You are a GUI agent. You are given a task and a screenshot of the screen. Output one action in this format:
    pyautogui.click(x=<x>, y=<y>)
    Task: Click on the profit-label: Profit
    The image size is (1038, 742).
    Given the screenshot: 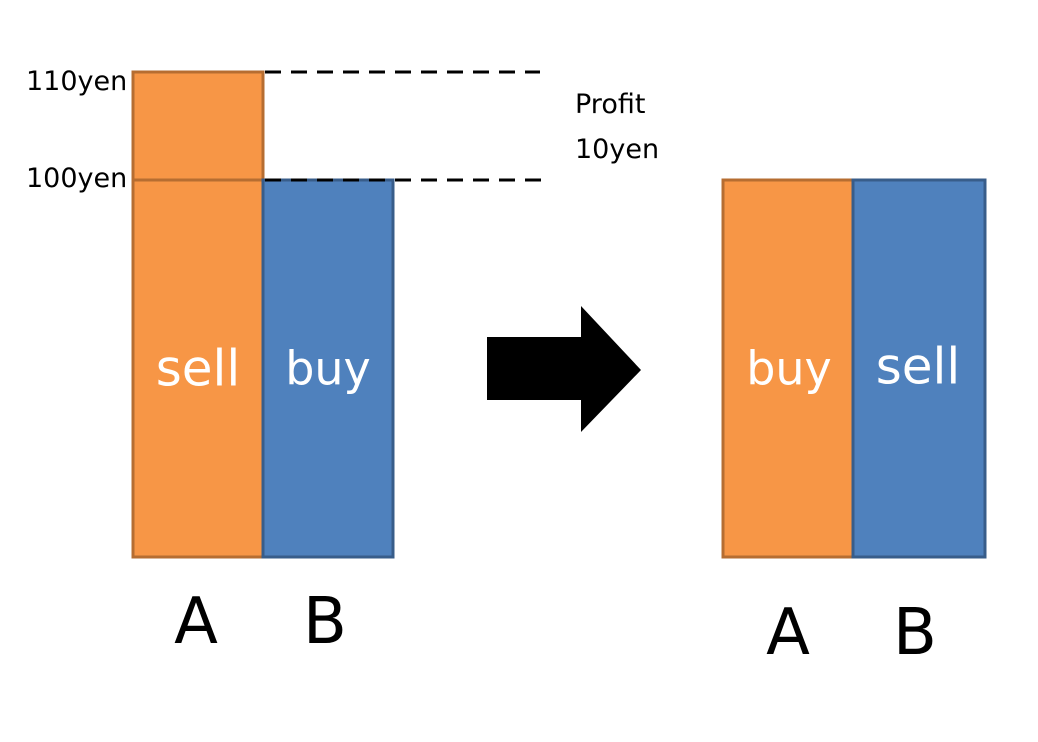 What is the action you would take?
    pyautogui.click(x=610, y=104)
    